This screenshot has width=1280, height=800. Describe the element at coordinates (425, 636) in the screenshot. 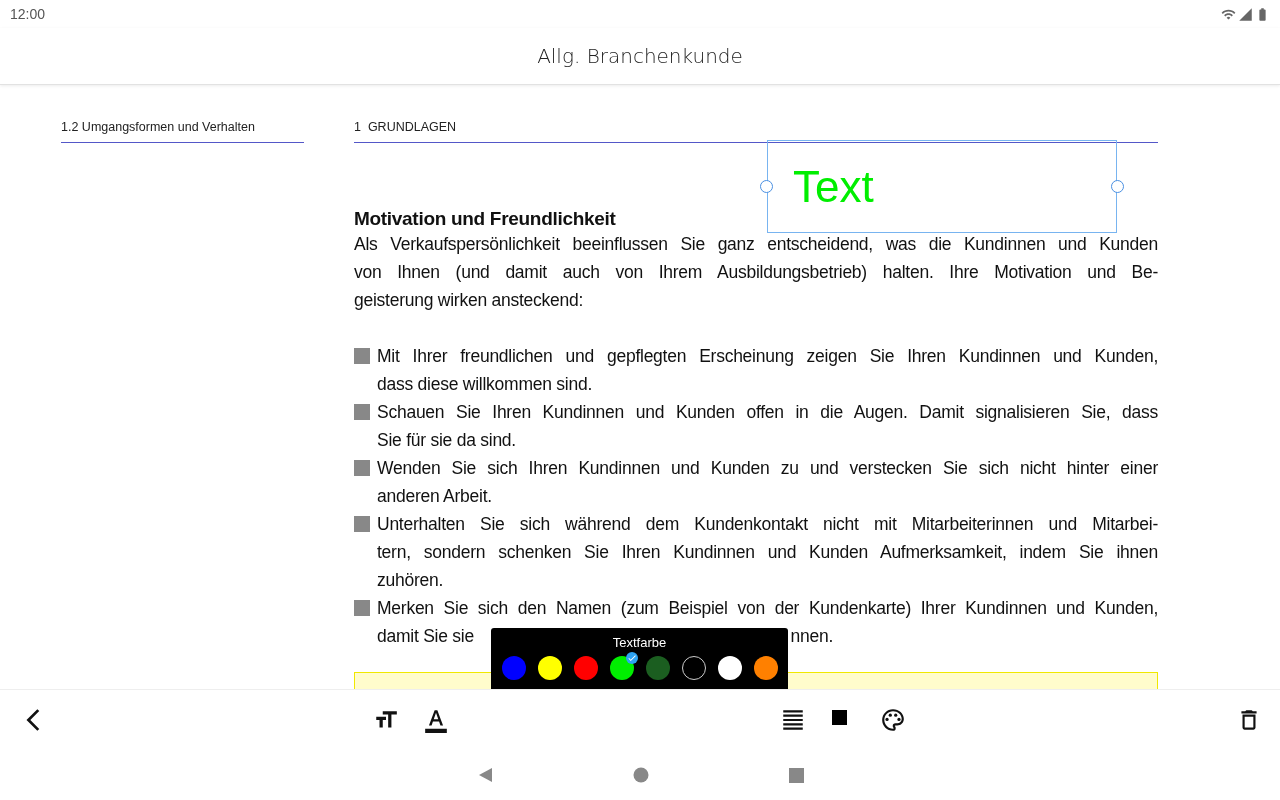

I see `bullet-text: damit Sie sie` at that location.